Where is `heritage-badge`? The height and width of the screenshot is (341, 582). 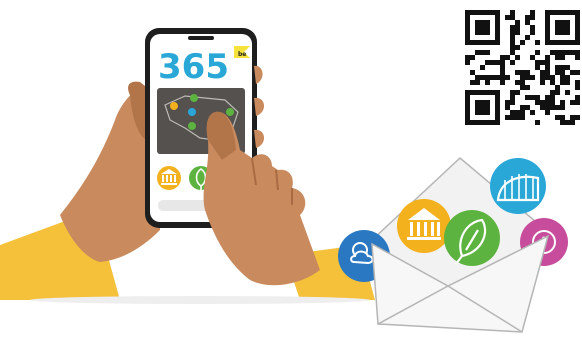 heritage-badge is located at coordinates (424, 226).